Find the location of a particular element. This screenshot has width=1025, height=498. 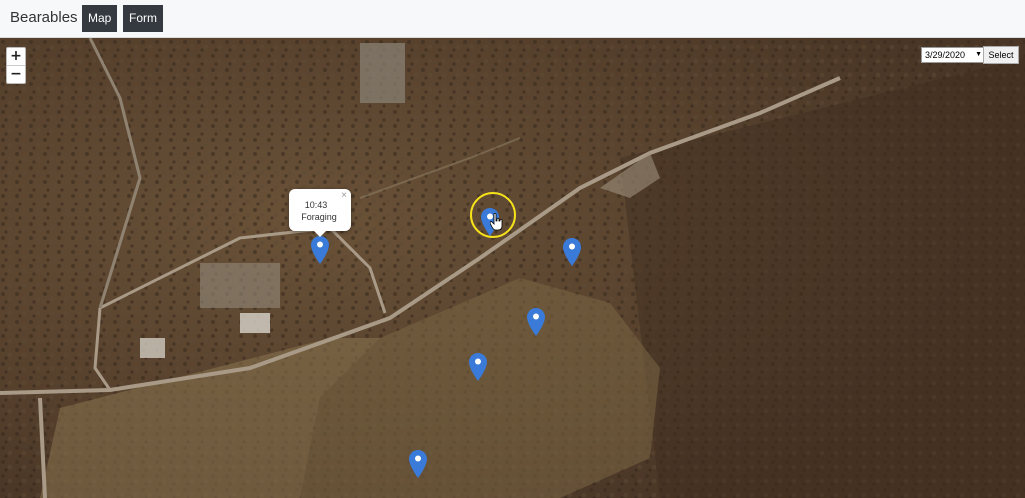

zoom-out-button: − is located at coordinates (16, 74).